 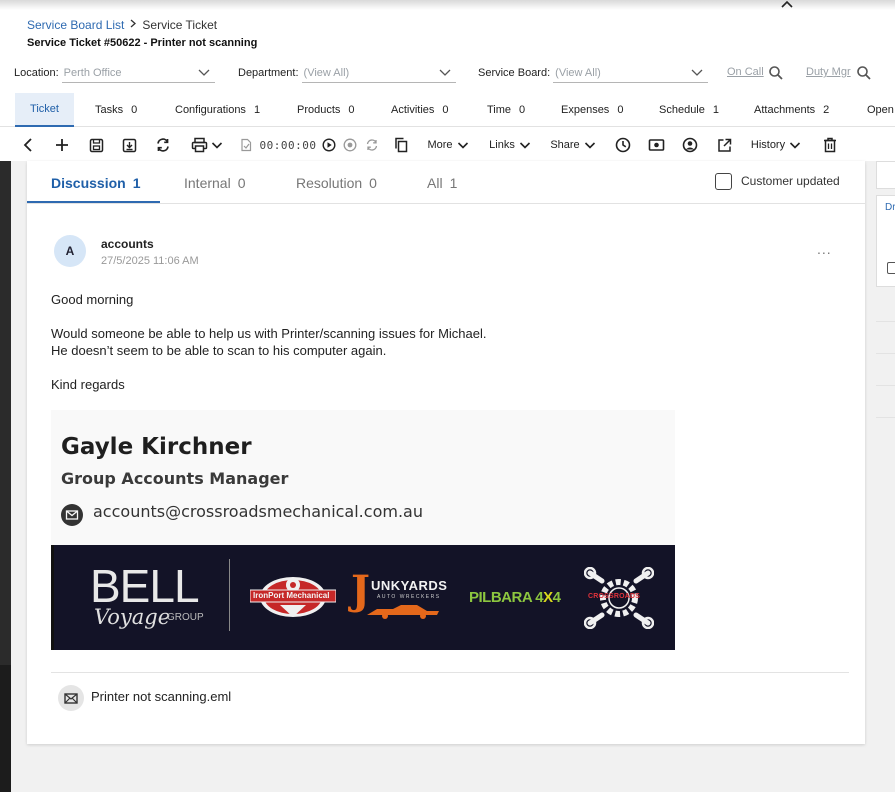 I want to click on tab-label: Configurations, so click(x=210, y=110).